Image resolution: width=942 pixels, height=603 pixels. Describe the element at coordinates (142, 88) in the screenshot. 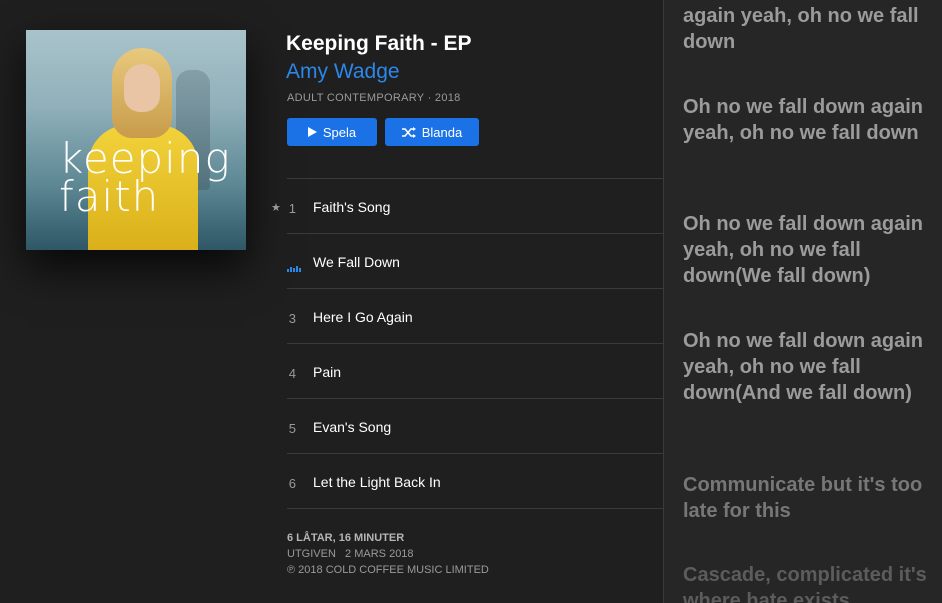

I see `artwork-face` at that location.